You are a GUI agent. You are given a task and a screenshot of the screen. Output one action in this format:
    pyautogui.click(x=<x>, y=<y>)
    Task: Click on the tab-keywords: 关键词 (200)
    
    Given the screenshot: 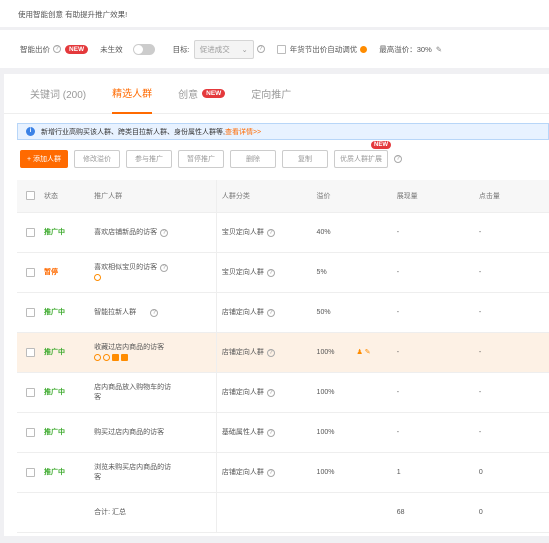 What is the action you would take?
    pyautogui.click(x=58, y=94)
    